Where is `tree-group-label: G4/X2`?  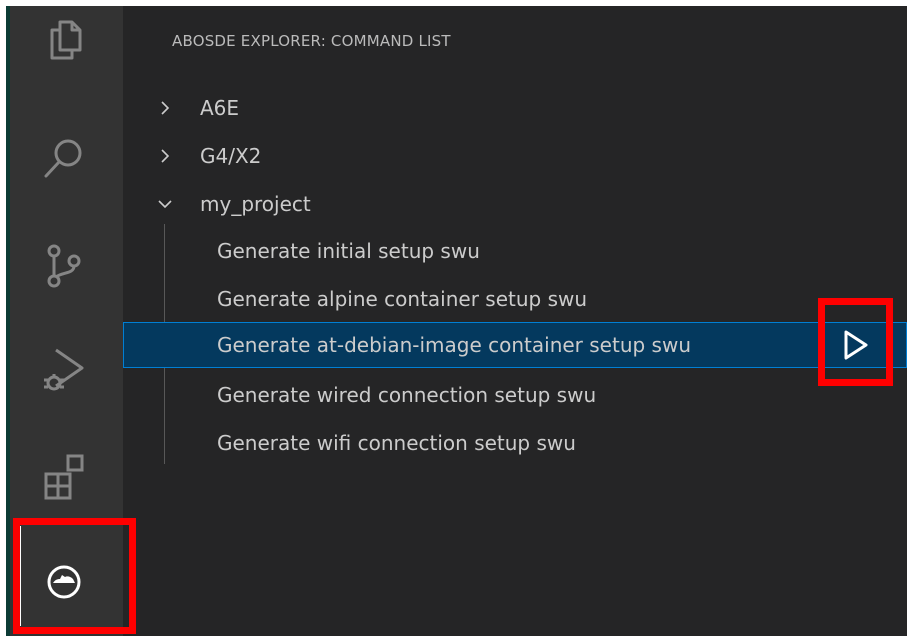
tree-group-label: G4/X2 is located at coordinates (231, 156).